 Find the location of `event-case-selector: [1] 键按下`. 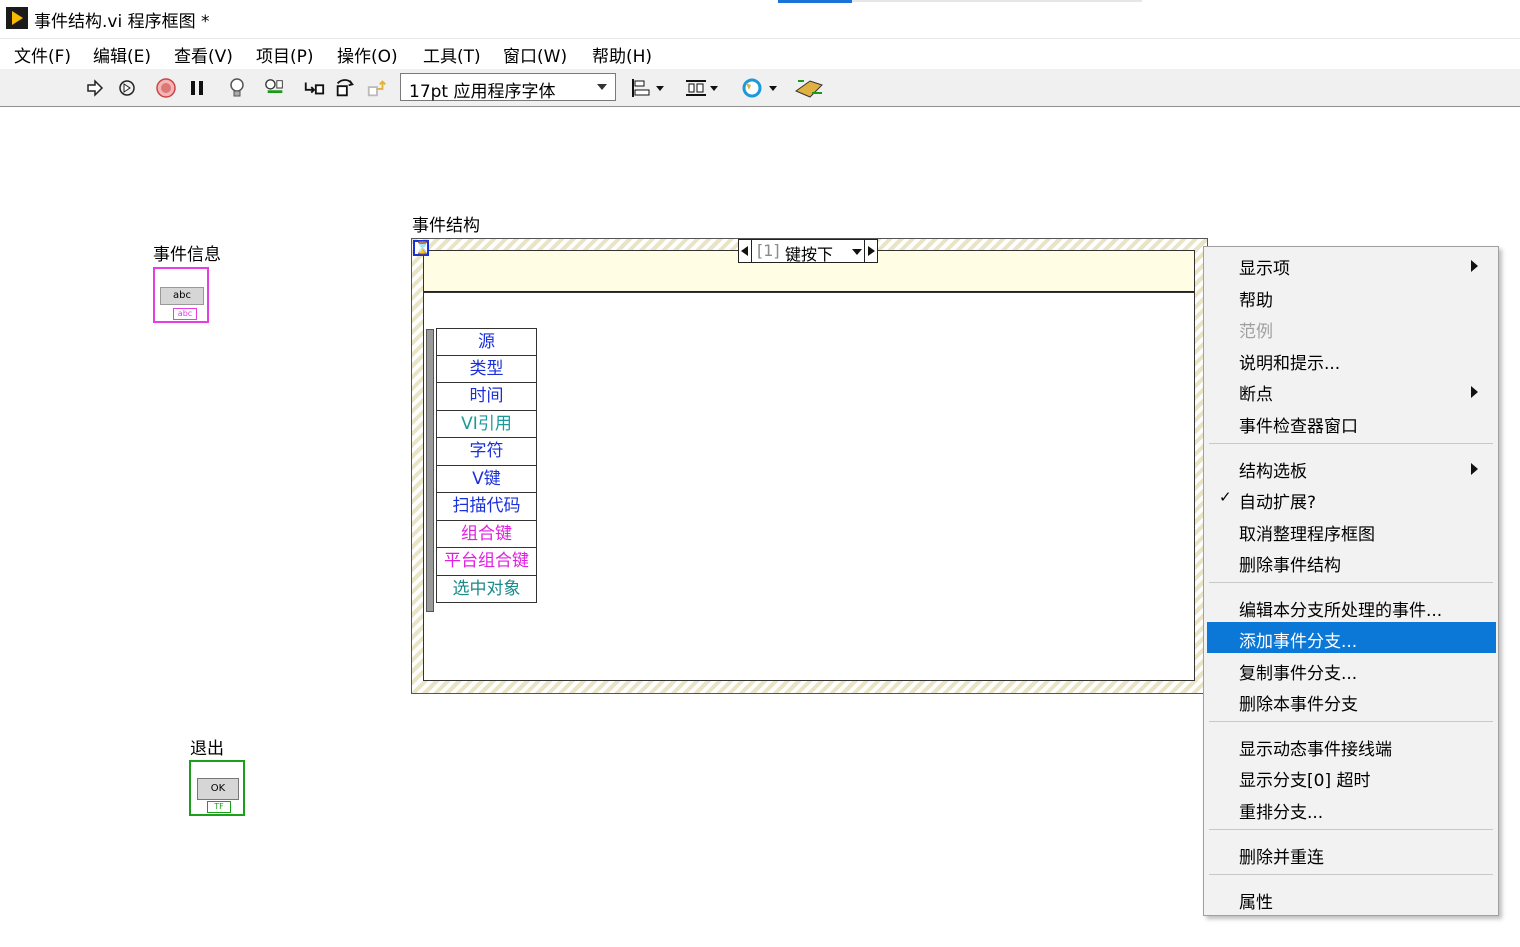

event-case-selector: [1] 键按下 is located at coordinates (808, 251).